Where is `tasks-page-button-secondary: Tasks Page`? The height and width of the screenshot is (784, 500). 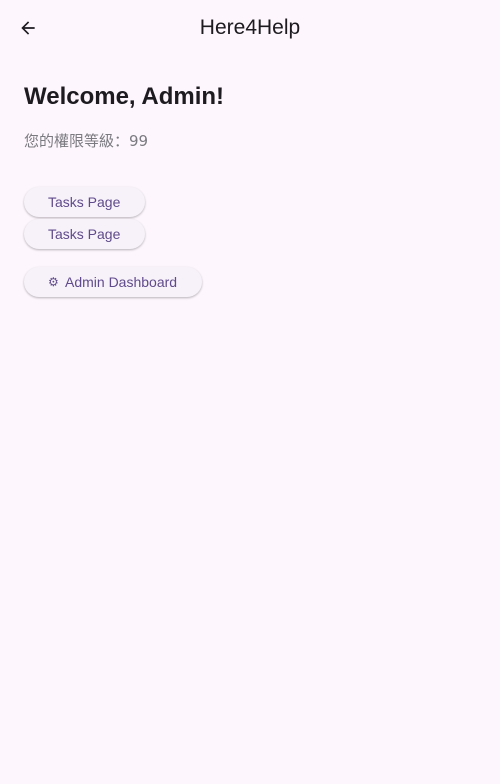 tasks-page-button-secondary: Tasks Page is located at coordinates (84, 234).